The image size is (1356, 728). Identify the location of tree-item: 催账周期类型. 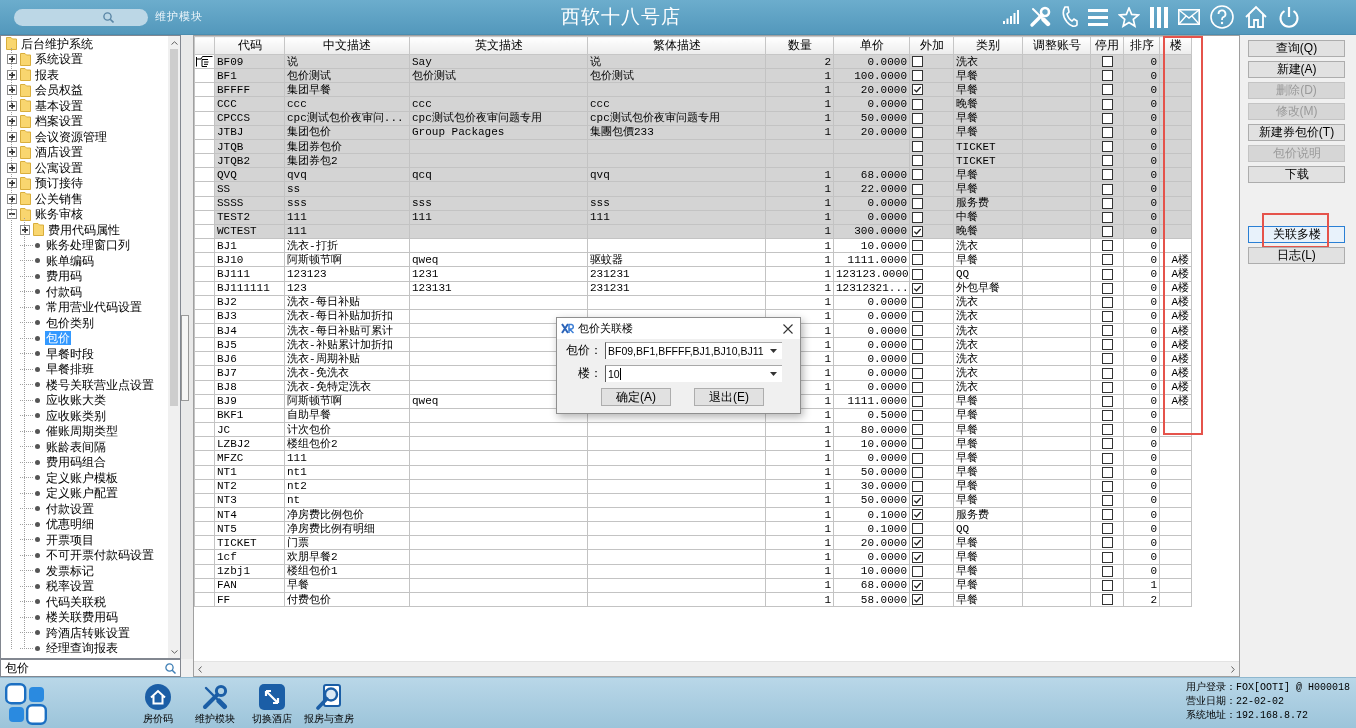
(82, 431).